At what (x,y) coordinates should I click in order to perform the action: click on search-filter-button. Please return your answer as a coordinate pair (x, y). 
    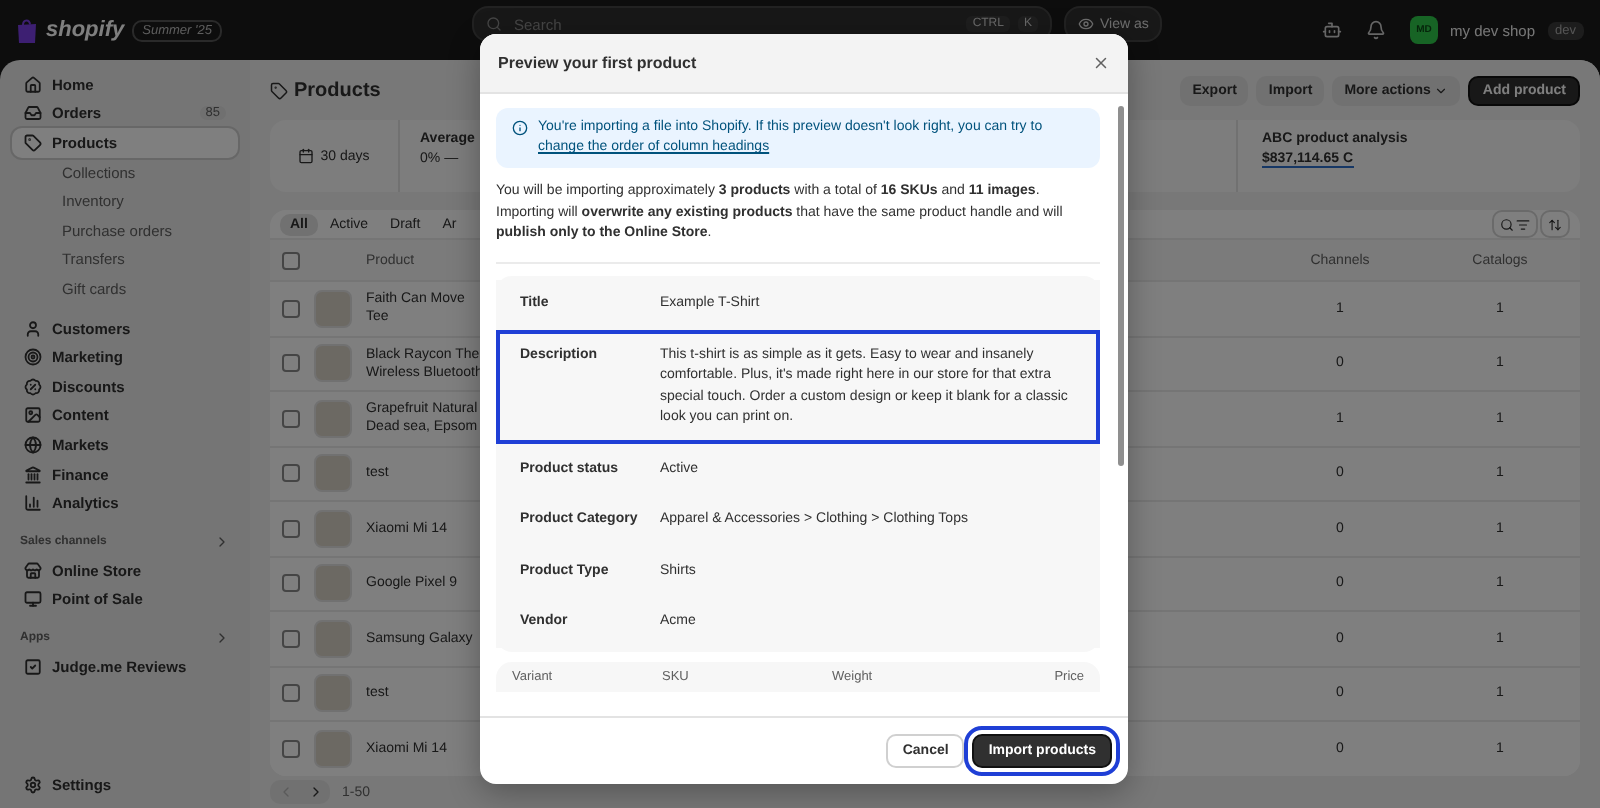
    Looking at the image, I should click on (1515, 224).